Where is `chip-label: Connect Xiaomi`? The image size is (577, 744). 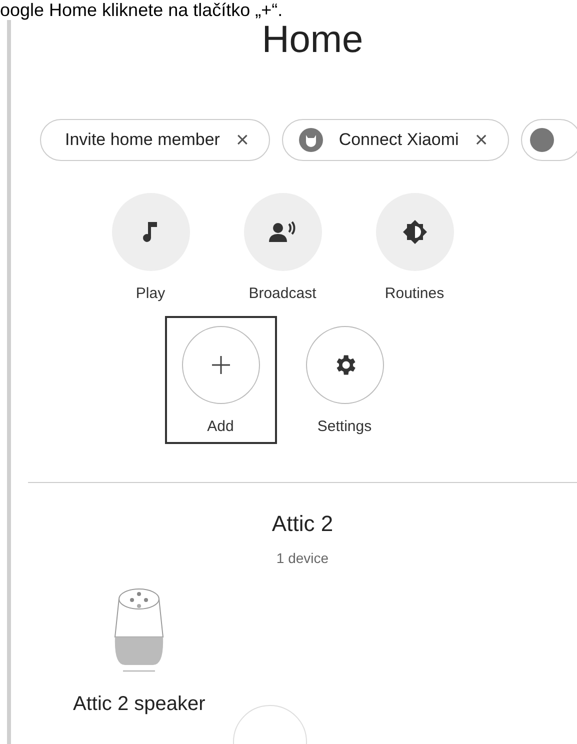 chip-label: Connect Xiaomi is located at coordinates (398, 140).